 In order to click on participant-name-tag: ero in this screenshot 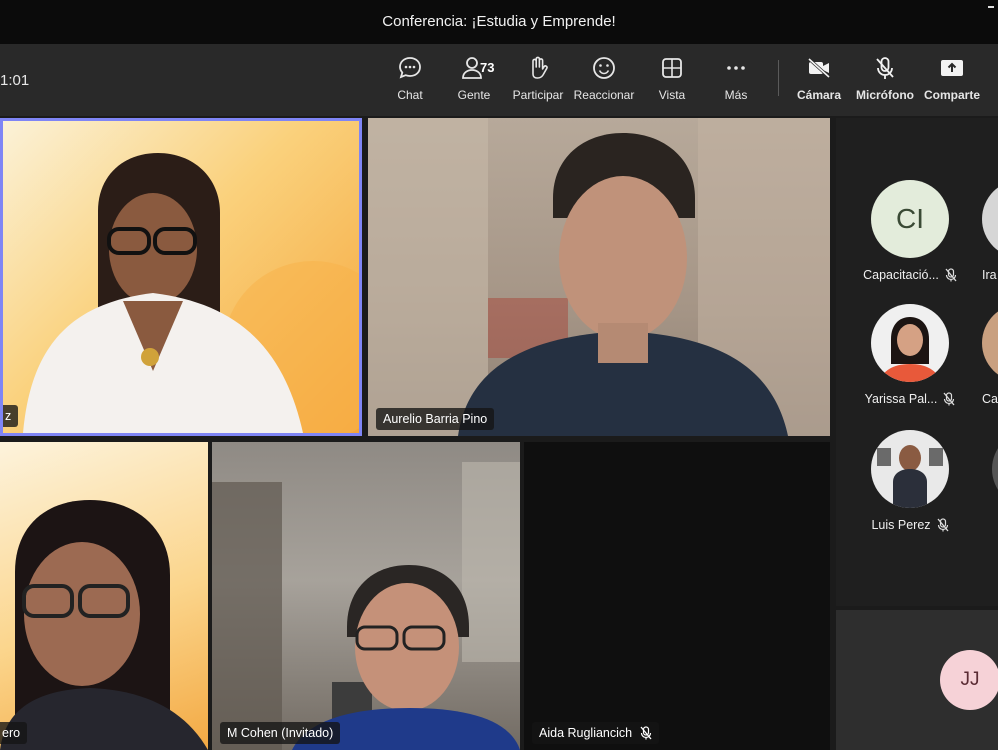, I will do `click(14, 733)`.